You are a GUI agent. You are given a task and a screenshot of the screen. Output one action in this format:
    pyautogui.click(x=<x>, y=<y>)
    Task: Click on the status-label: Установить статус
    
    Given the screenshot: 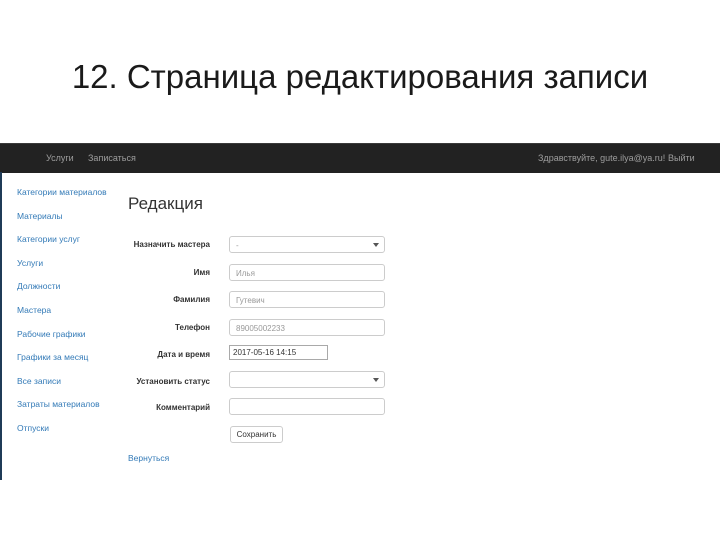 What is the action you would take?
    pyautogui.click(x=173, y=381)
    